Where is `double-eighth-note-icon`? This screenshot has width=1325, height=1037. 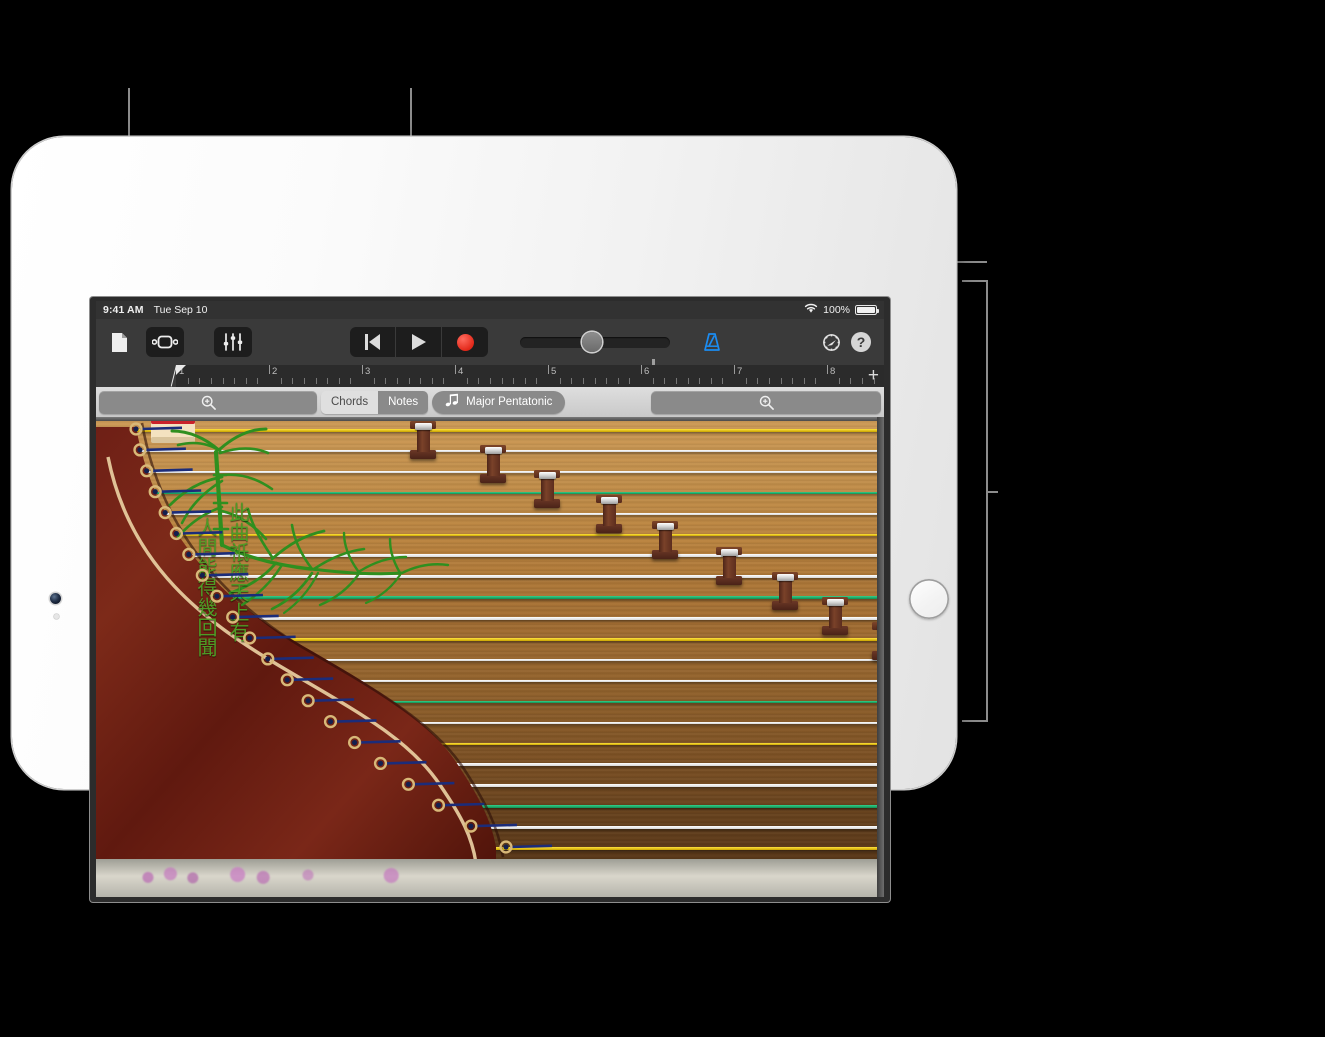
double-eighth-note-icon is located at coordinates (452, 402).